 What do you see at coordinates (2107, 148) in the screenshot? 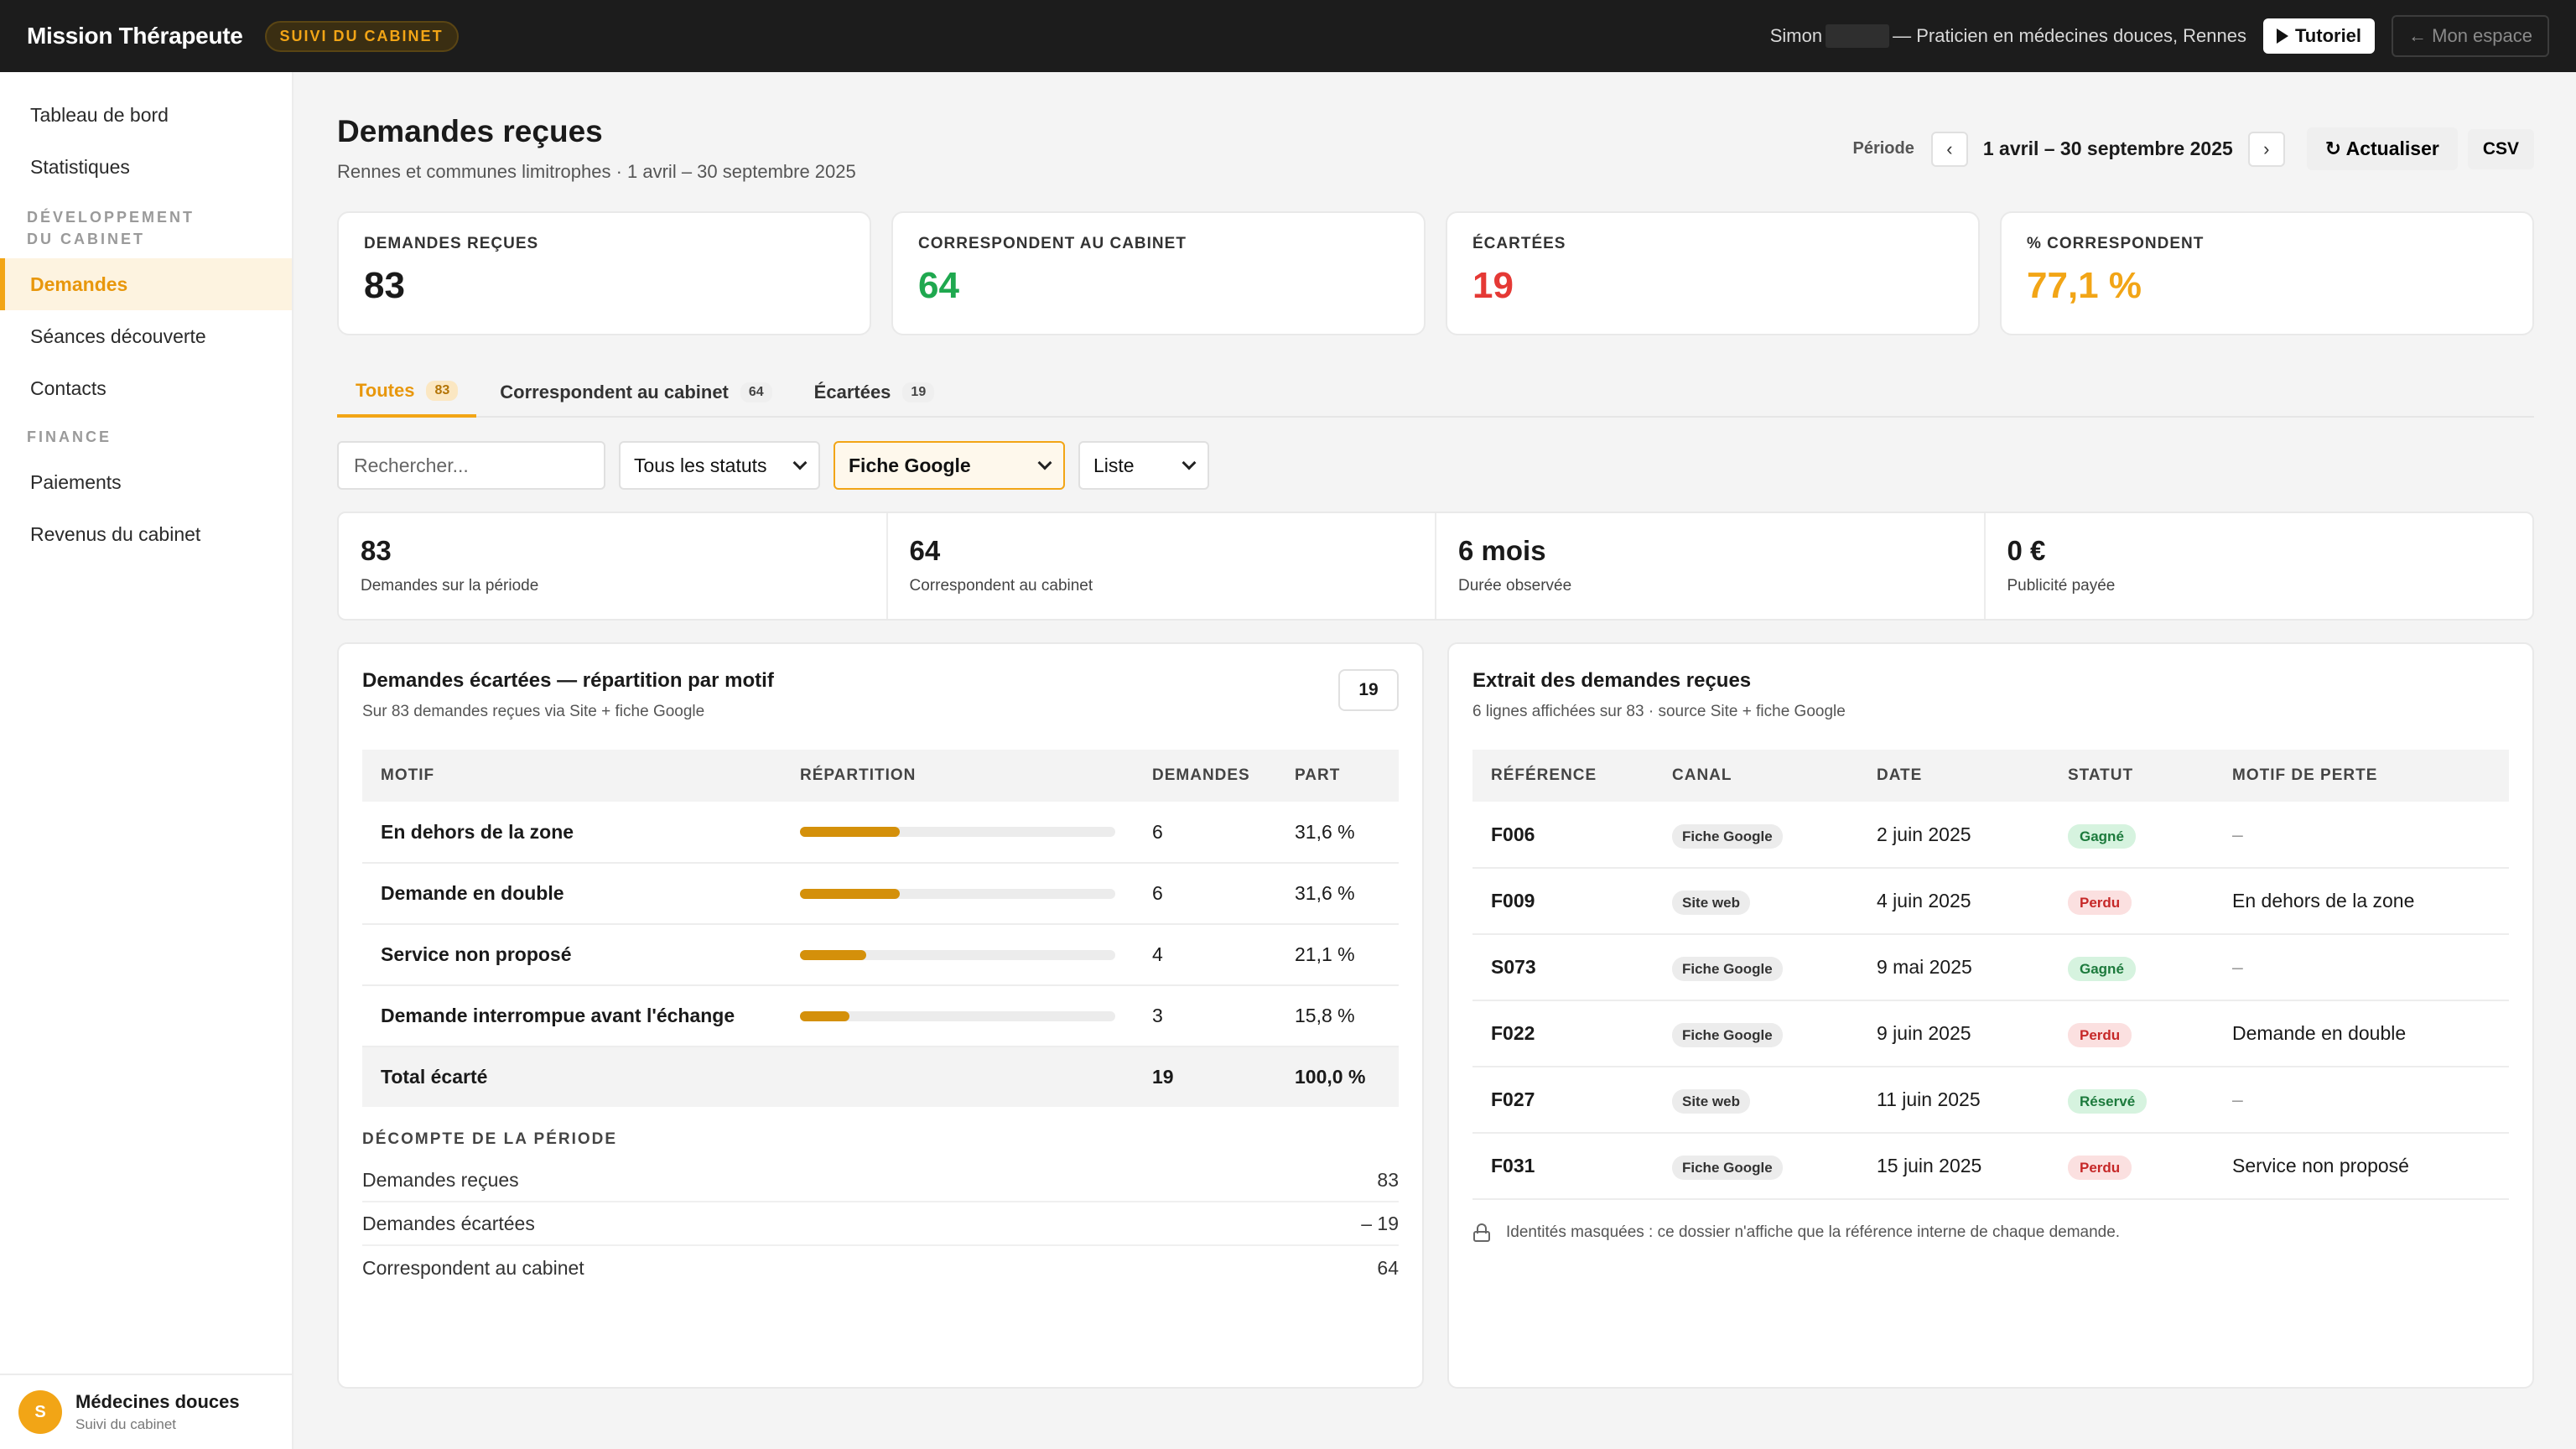
I see `period-value: 1 avril – 30 septembre 2025` at bounding box center [2107, 148].